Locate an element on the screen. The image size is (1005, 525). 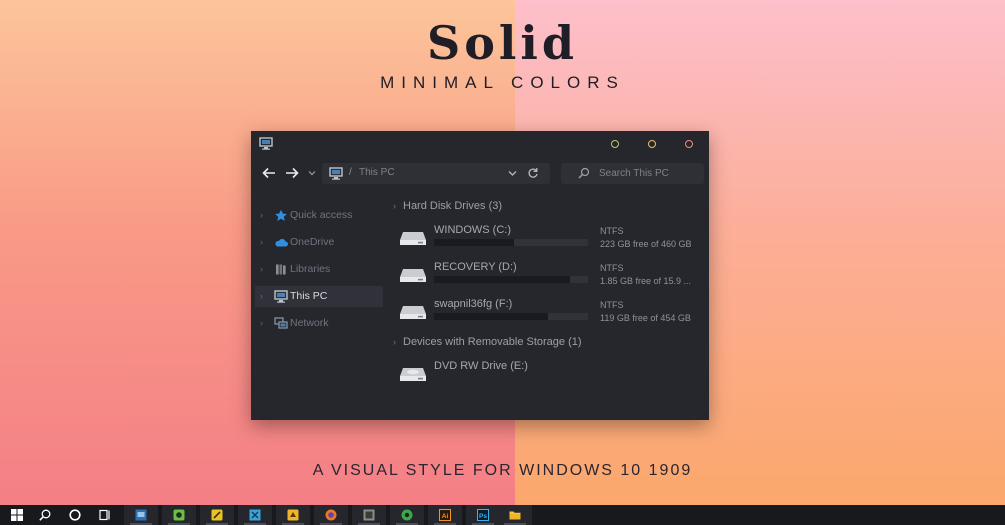
taskbar-app-9: Ai is located at coordinates (445, 515).